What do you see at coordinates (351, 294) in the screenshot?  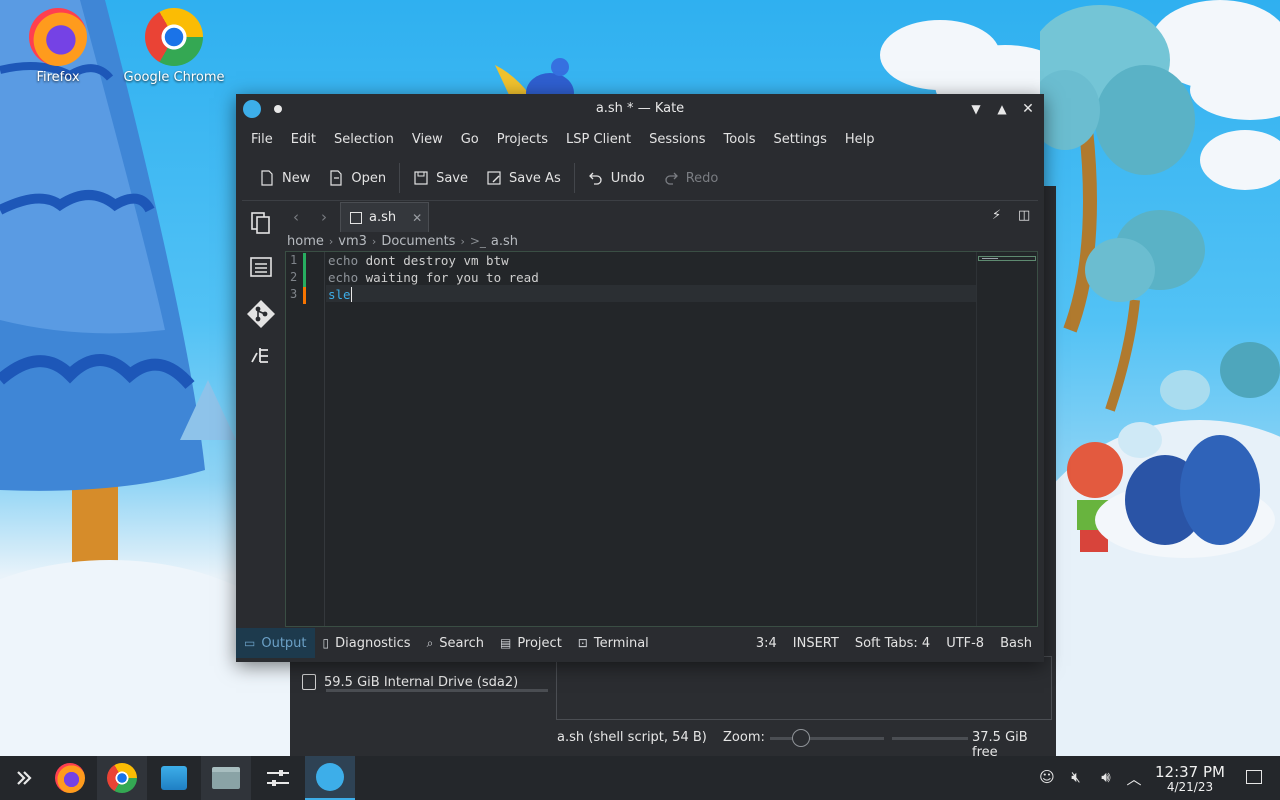 I see `text-cursor` at bounding box center [351, 294].